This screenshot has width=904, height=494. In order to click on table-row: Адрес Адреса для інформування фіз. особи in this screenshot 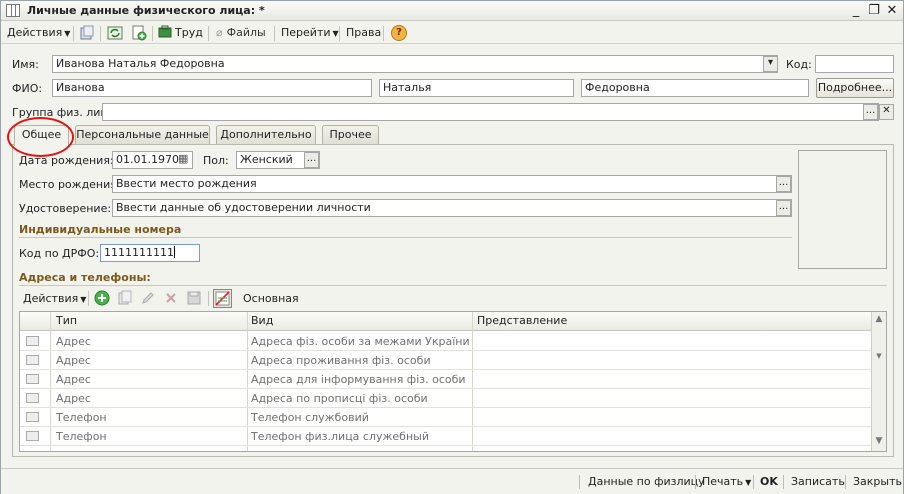, I will do `click(446, 379)`.